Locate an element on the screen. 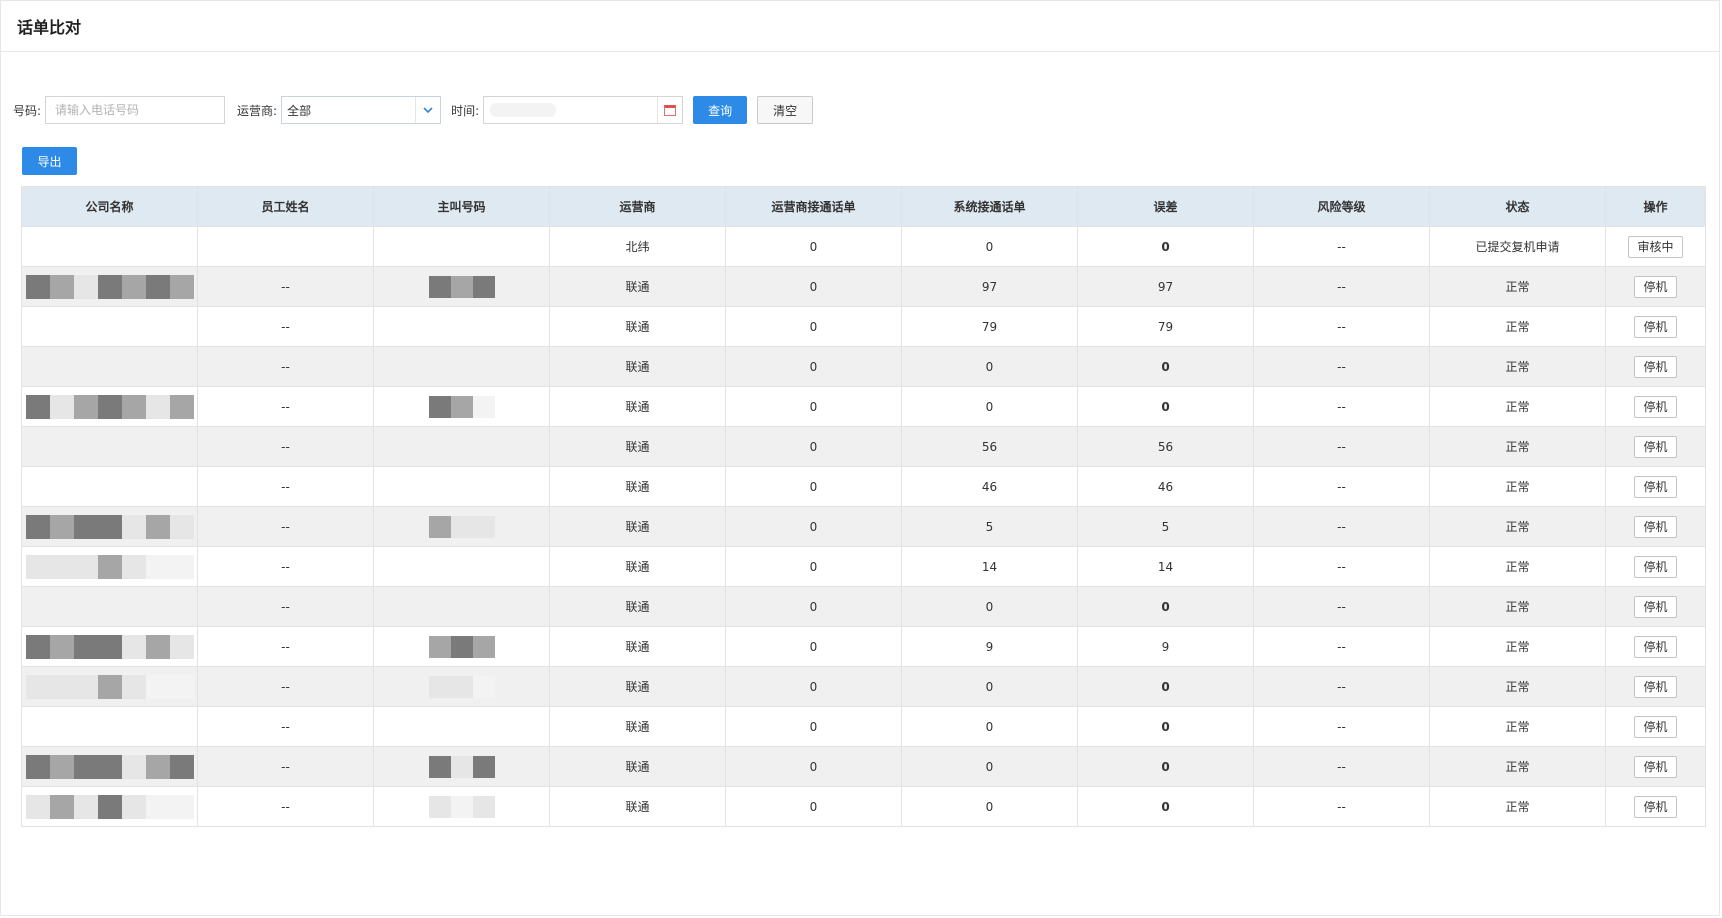 This screenshot has width=1722, height=918. diff-cell: 56 is located at coordinates (1165, 446).